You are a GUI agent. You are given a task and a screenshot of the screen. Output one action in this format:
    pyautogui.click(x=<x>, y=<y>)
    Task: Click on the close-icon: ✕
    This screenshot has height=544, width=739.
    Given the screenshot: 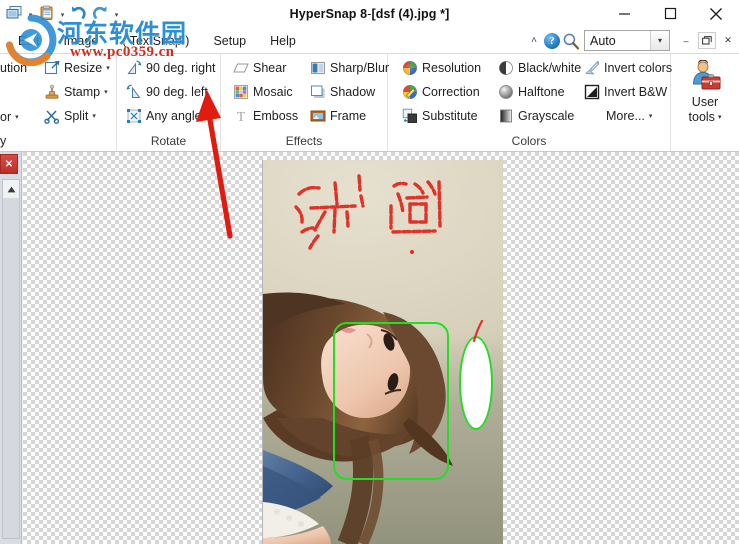 What is the action you would take?
    pyautogui.click(x=9, y=164)
    